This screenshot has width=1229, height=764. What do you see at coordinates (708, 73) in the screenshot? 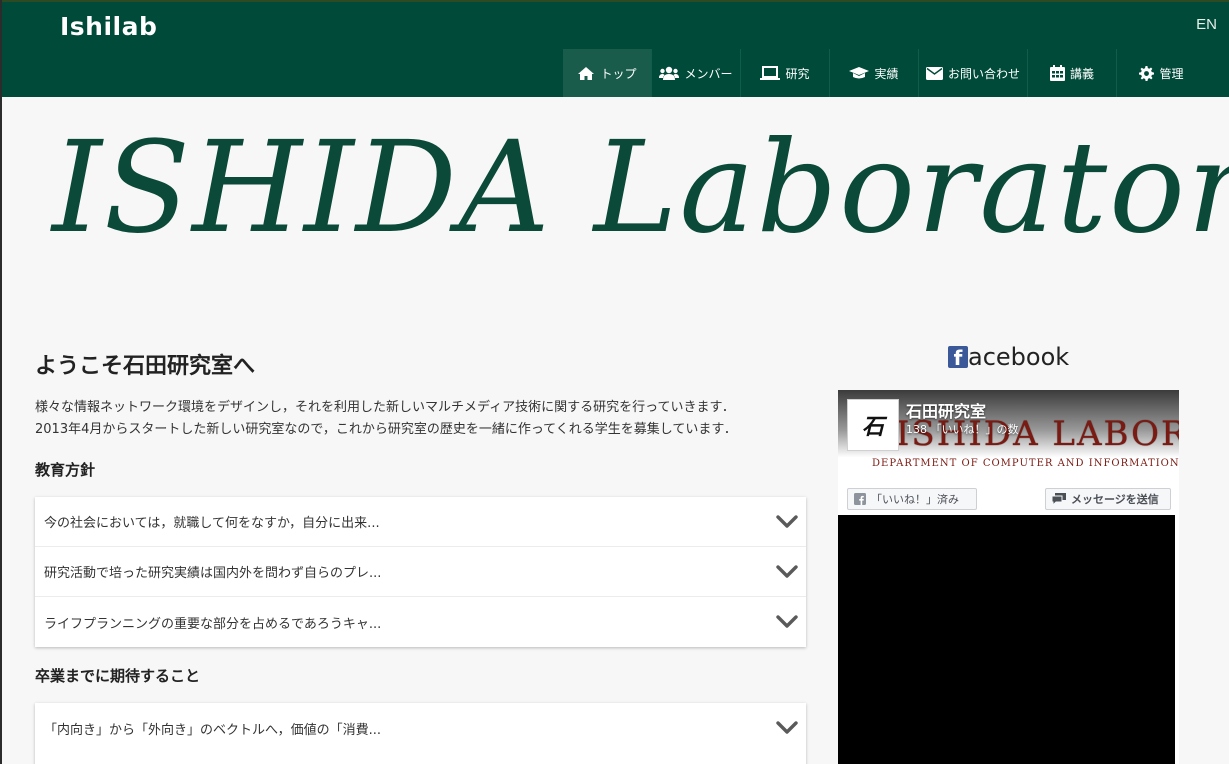
I see `nav-item-label: メンバー` at bounding box center [708, 73].